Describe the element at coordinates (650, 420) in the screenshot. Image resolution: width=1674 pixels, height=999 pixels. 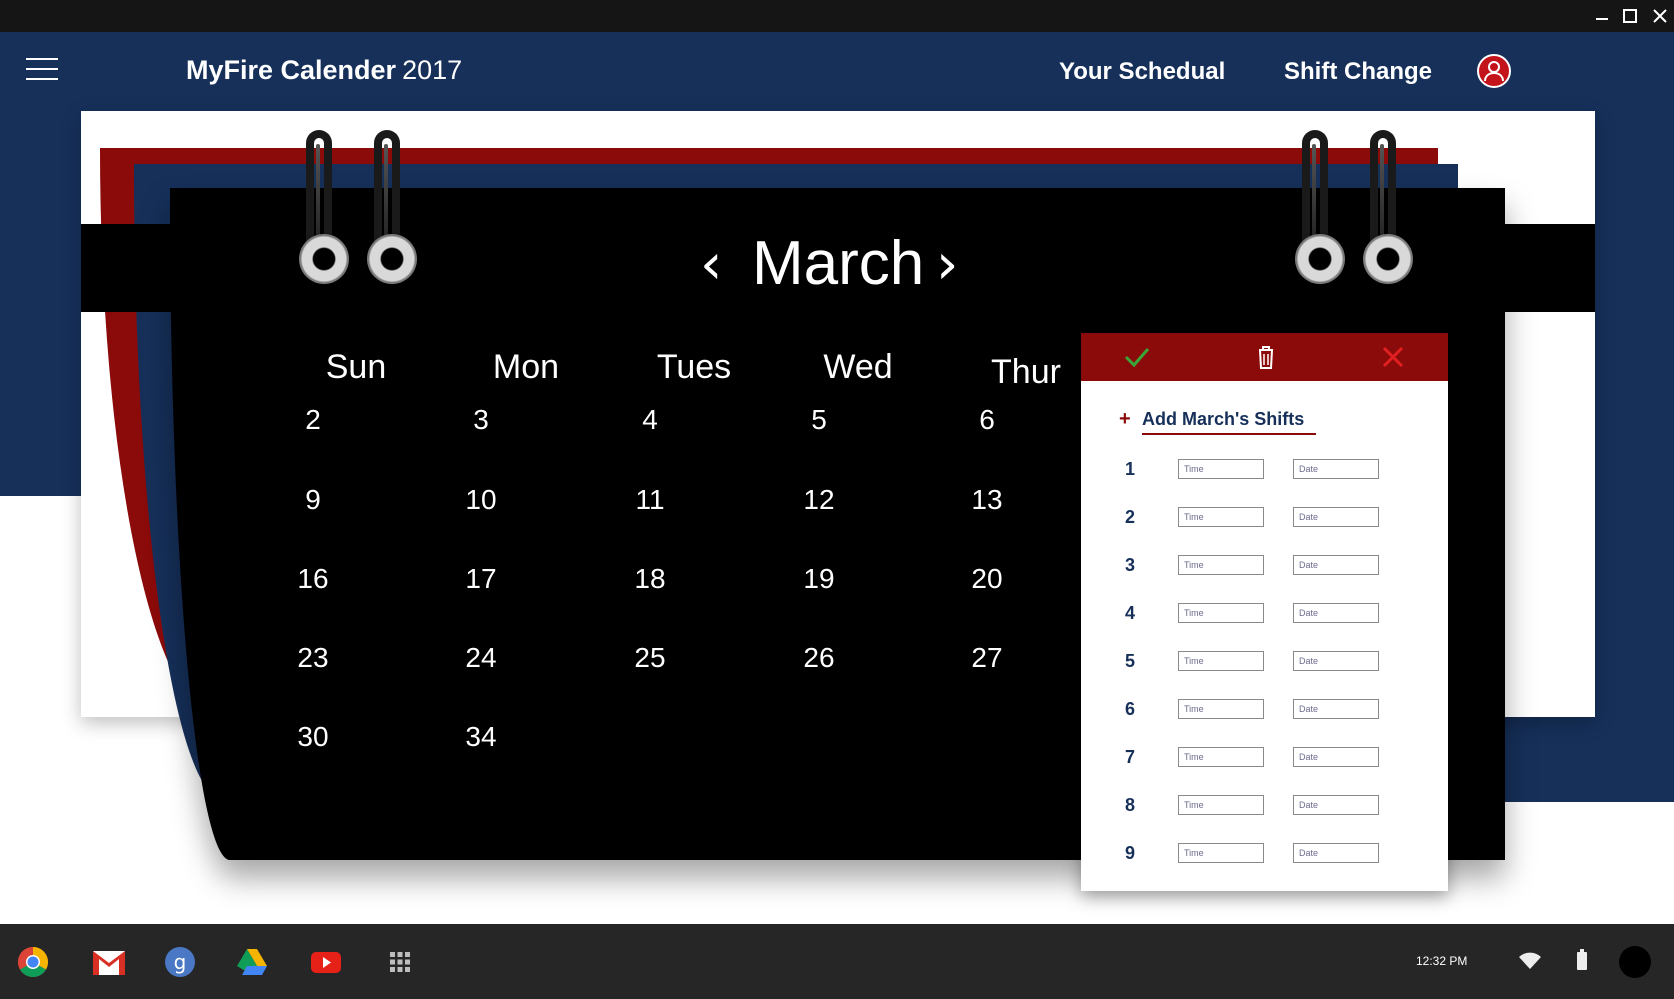
I see `calendar-day: 4` at that location.